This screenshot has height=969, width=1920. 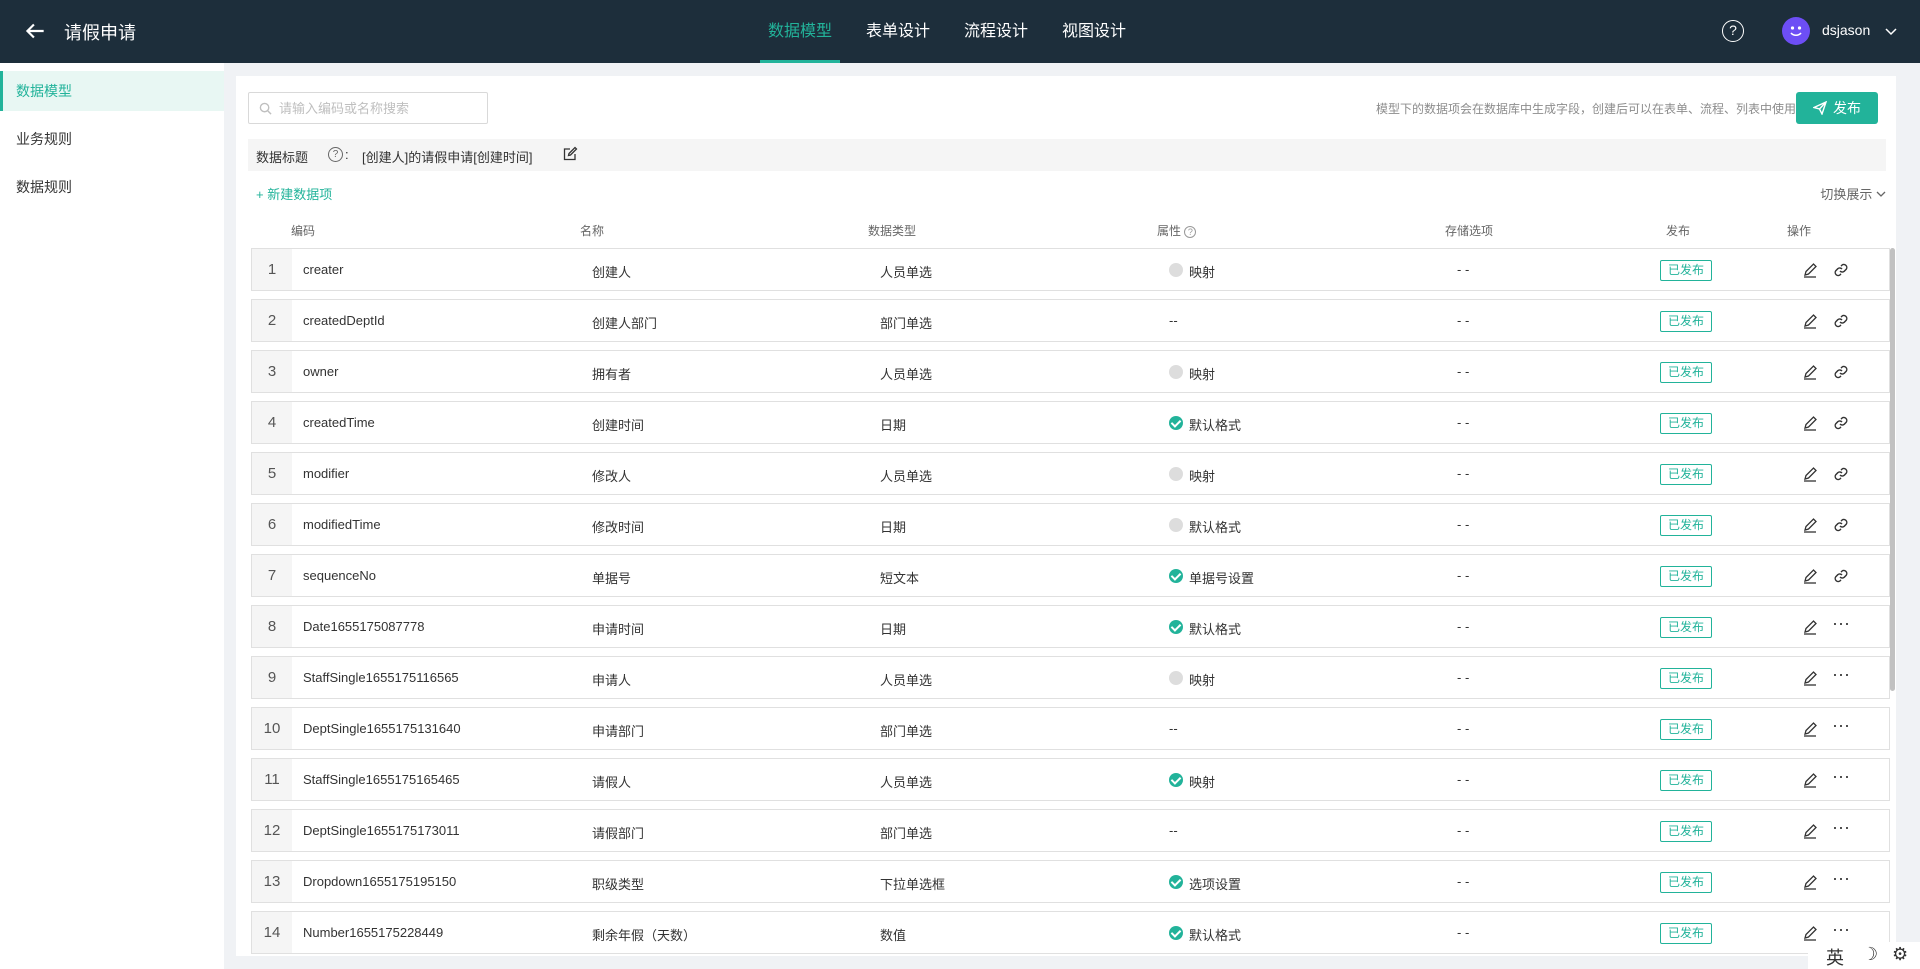 I want to click on field-type: 数值, so click(x=893, y=935).